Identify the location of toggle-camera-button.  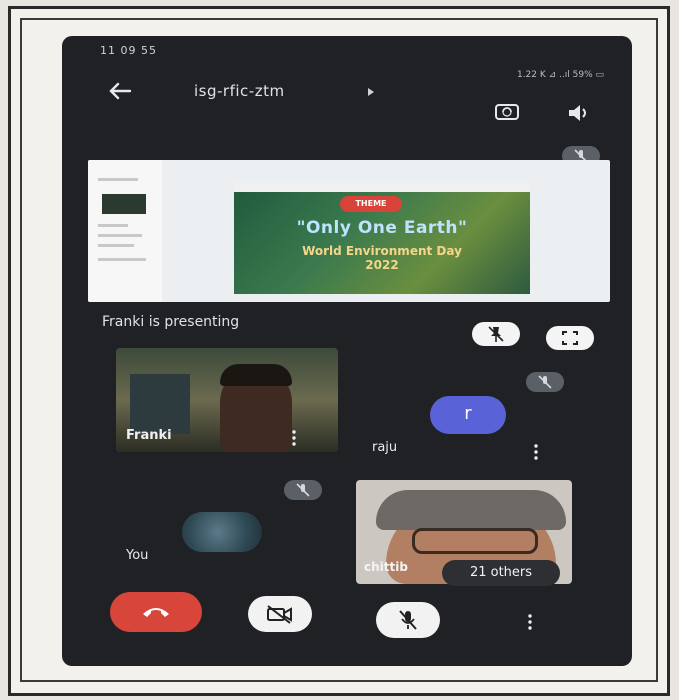
(280, 614).